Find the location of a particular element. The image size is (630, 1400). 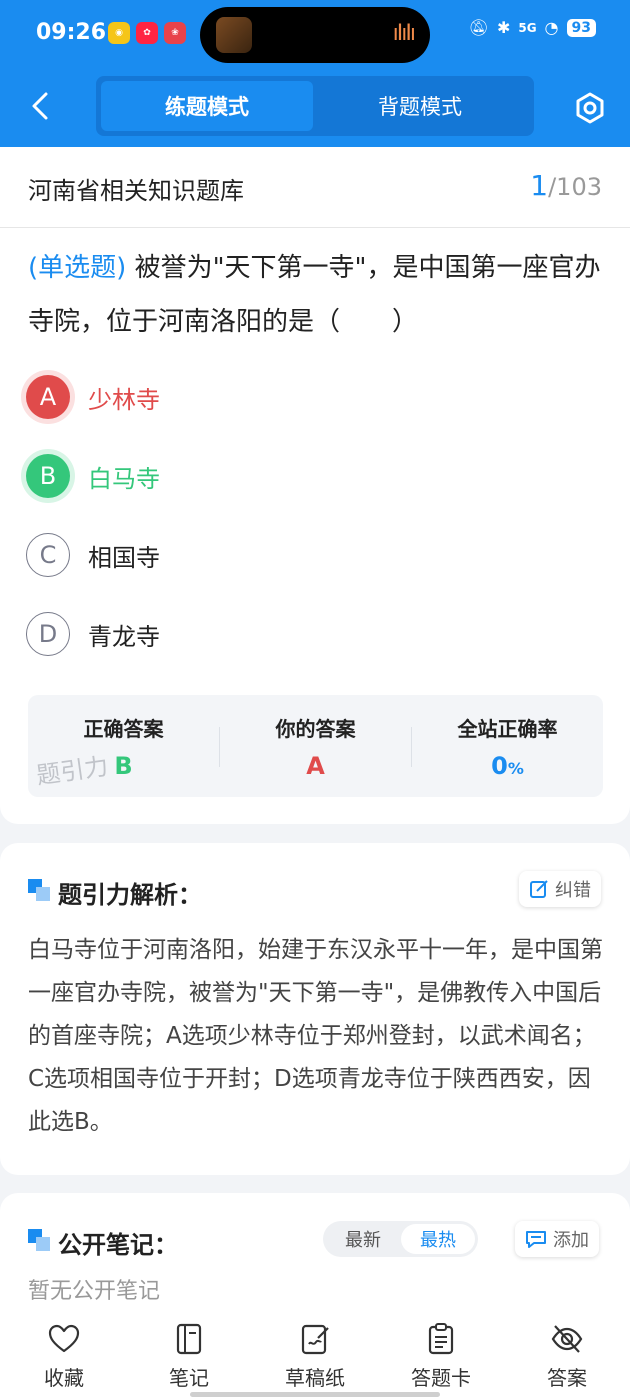

nav-label: 答题卡 is located at coordinates (441, 1378).